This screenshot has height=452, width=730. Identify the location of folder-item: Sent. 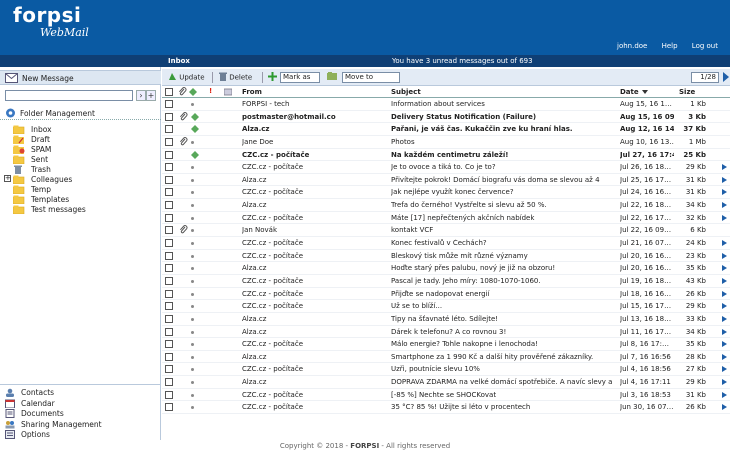
(80, 159).